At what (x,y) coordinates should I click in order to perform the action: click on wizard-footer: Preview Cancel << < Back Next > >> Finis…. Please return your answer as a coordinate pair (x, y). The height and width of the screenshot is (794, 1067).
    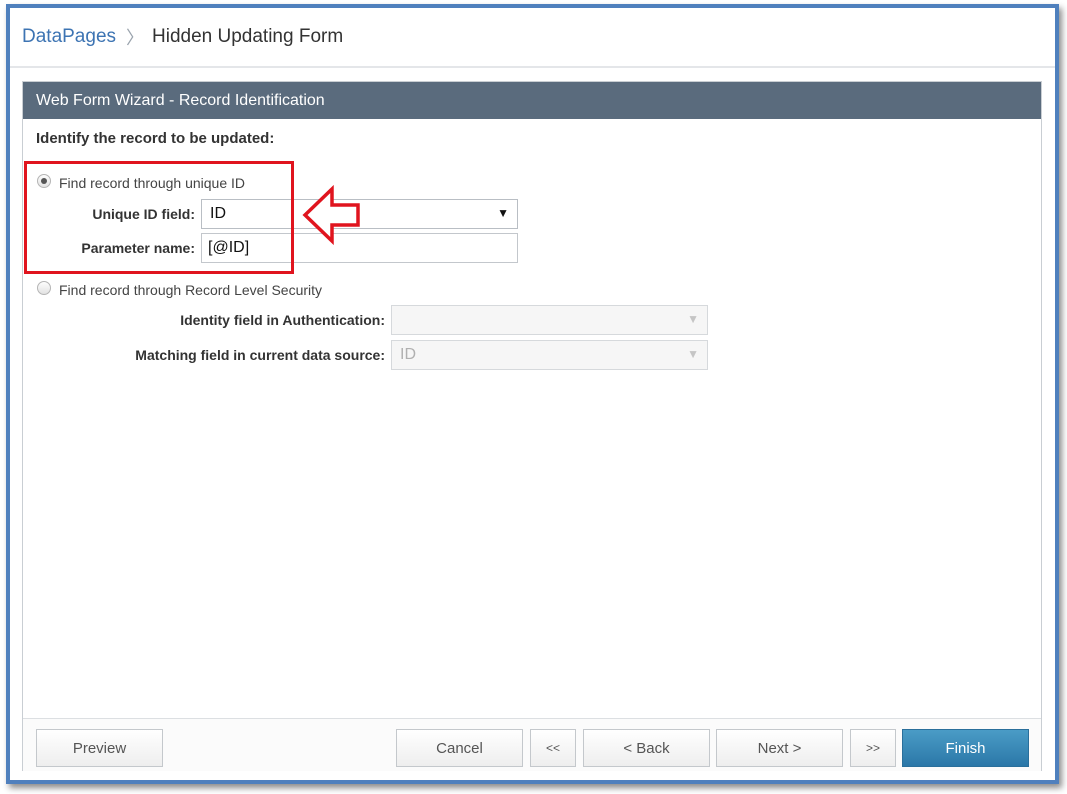
    Looking at the image, I should click on (532, 744).